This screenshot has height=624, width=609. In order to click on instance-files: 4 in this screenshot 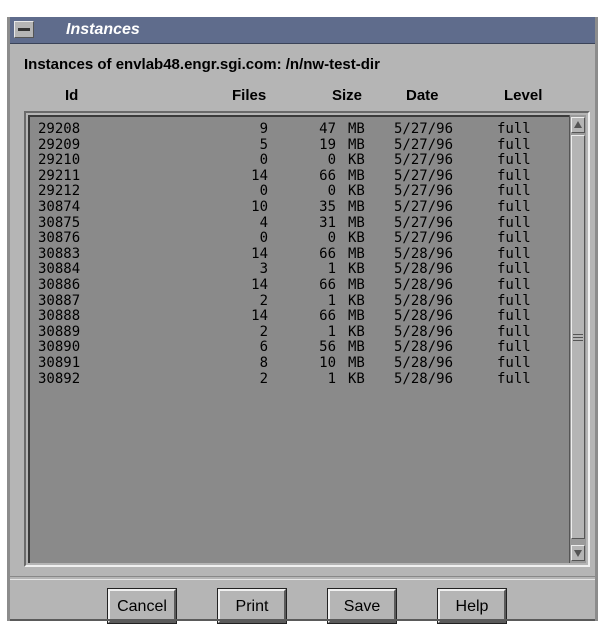, I will do `click(263, 222)`.